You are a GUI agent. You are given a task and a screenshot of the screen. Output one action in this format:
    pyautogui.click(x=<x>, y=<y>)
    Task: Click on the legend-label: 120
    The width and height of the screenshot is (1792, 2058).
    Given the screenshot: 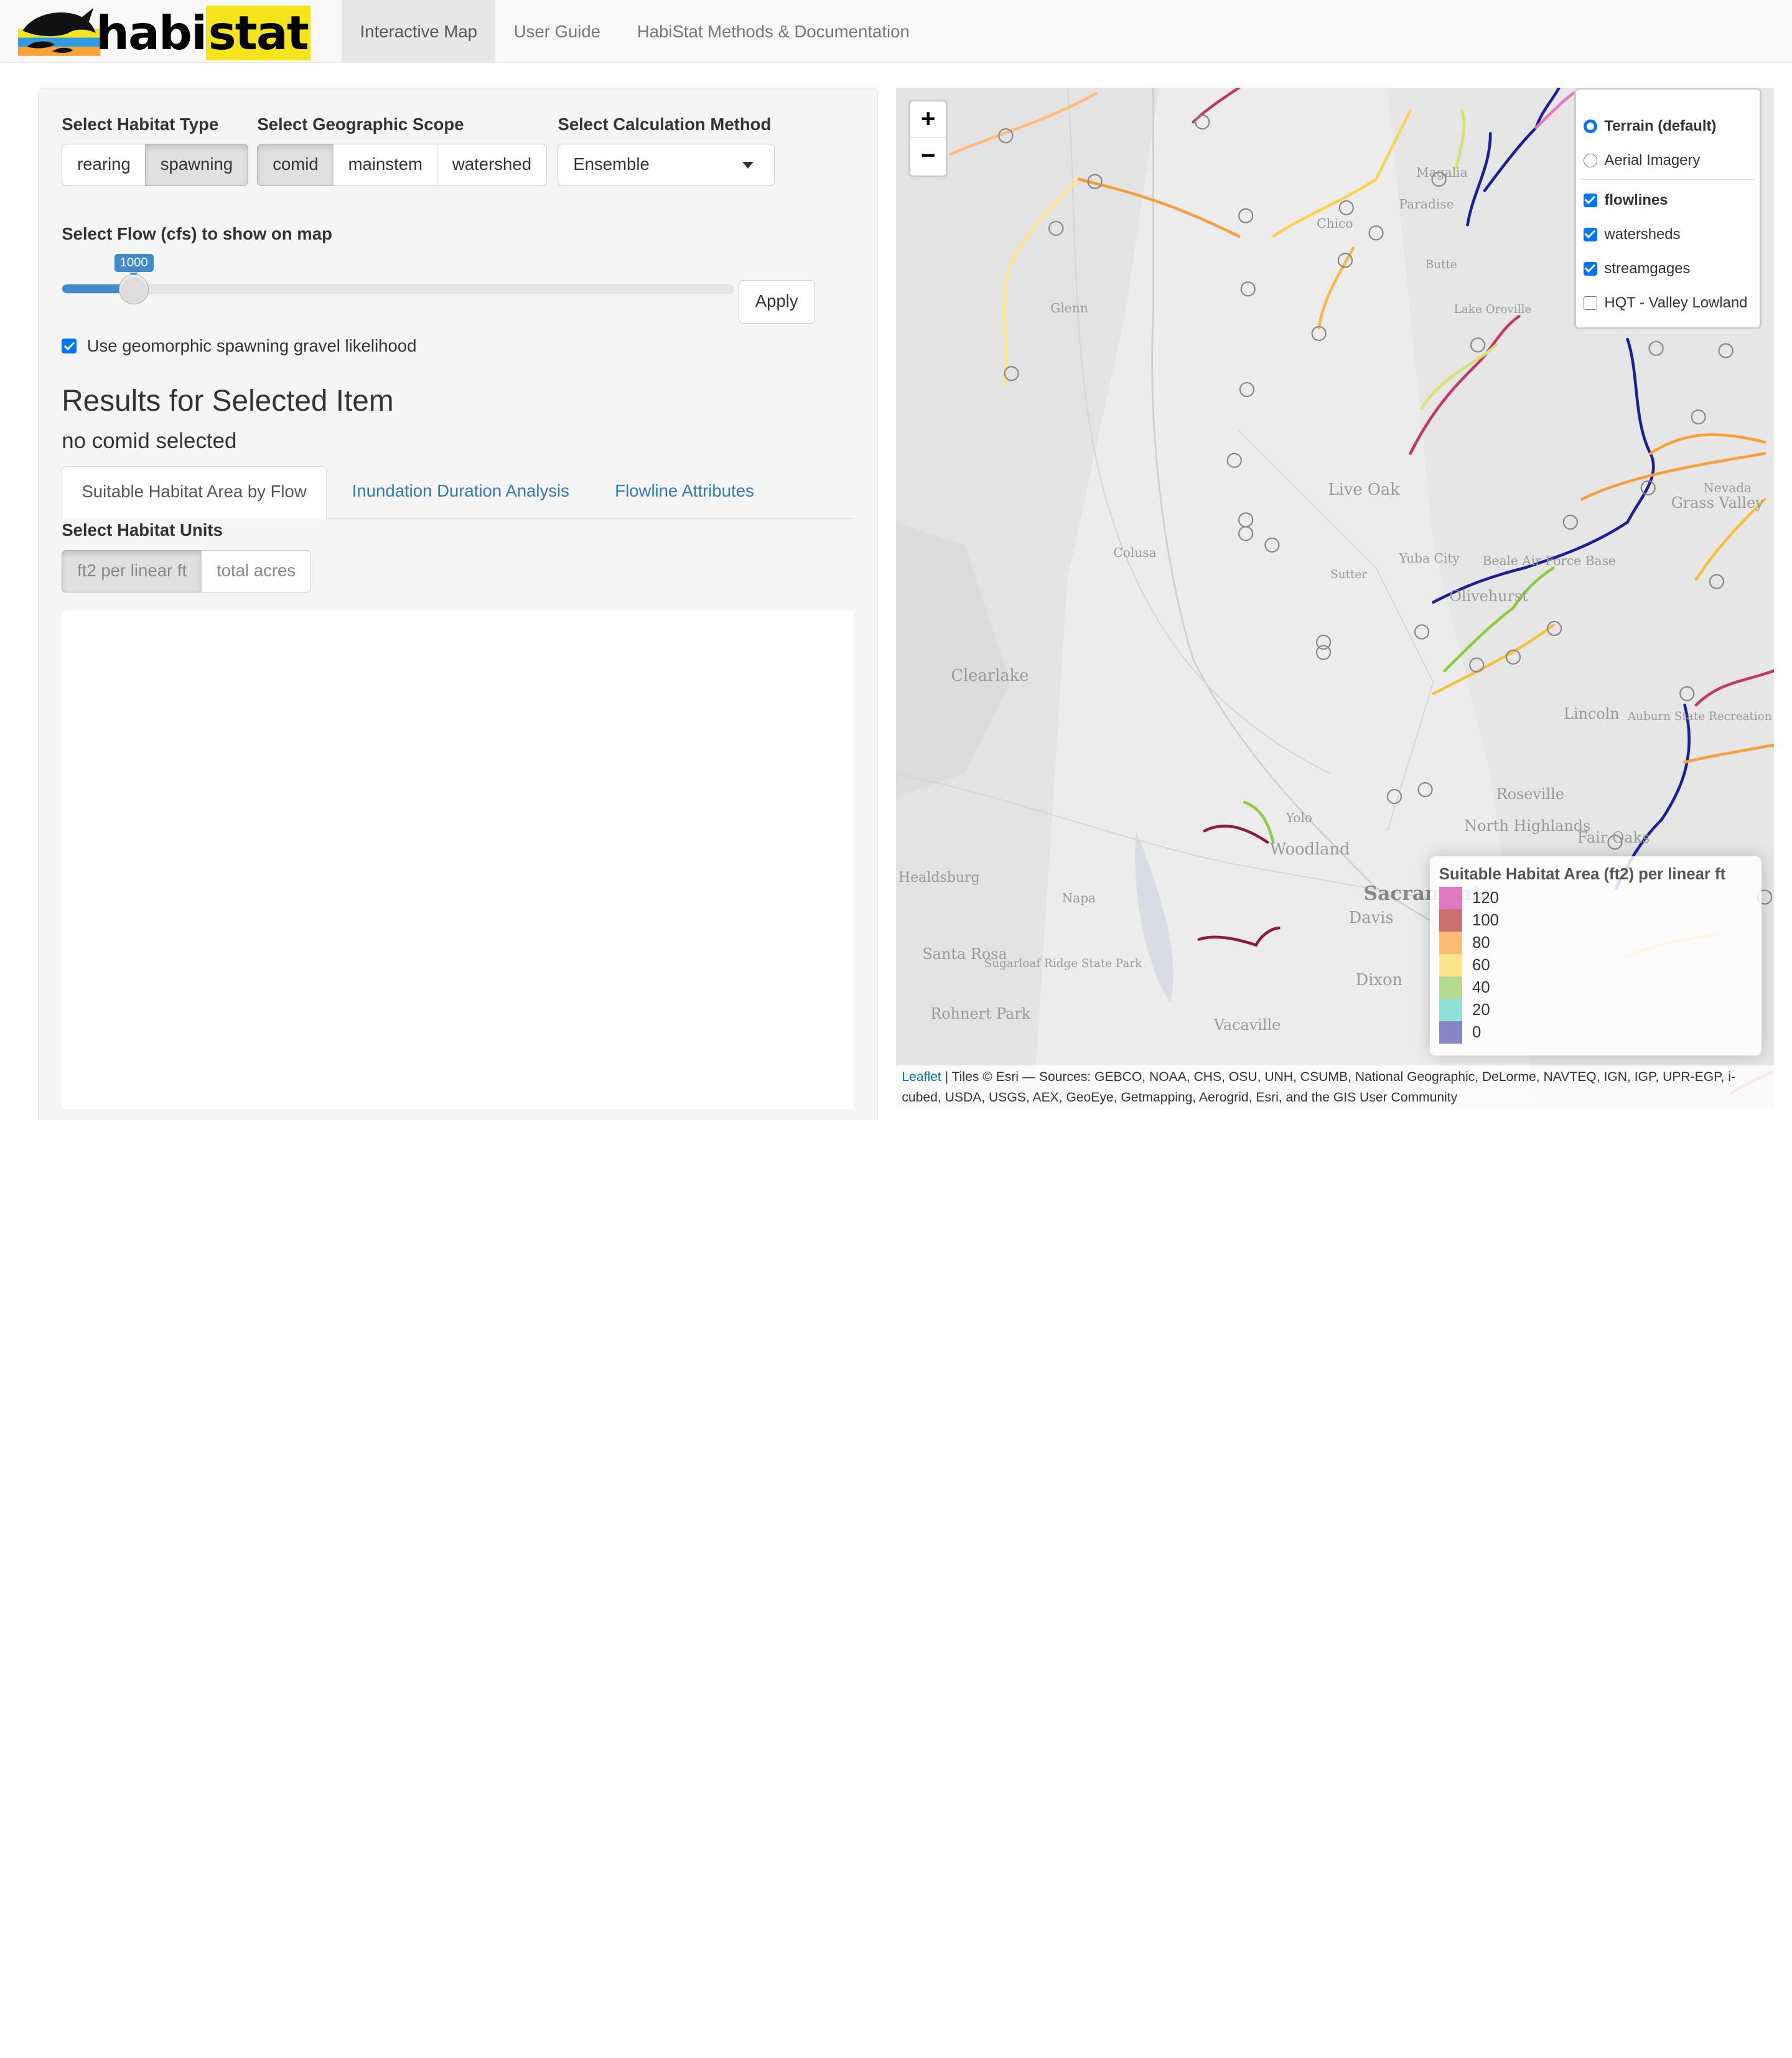 What is the action you would take?
    pyautogui.click(x=1485, y=898)
    